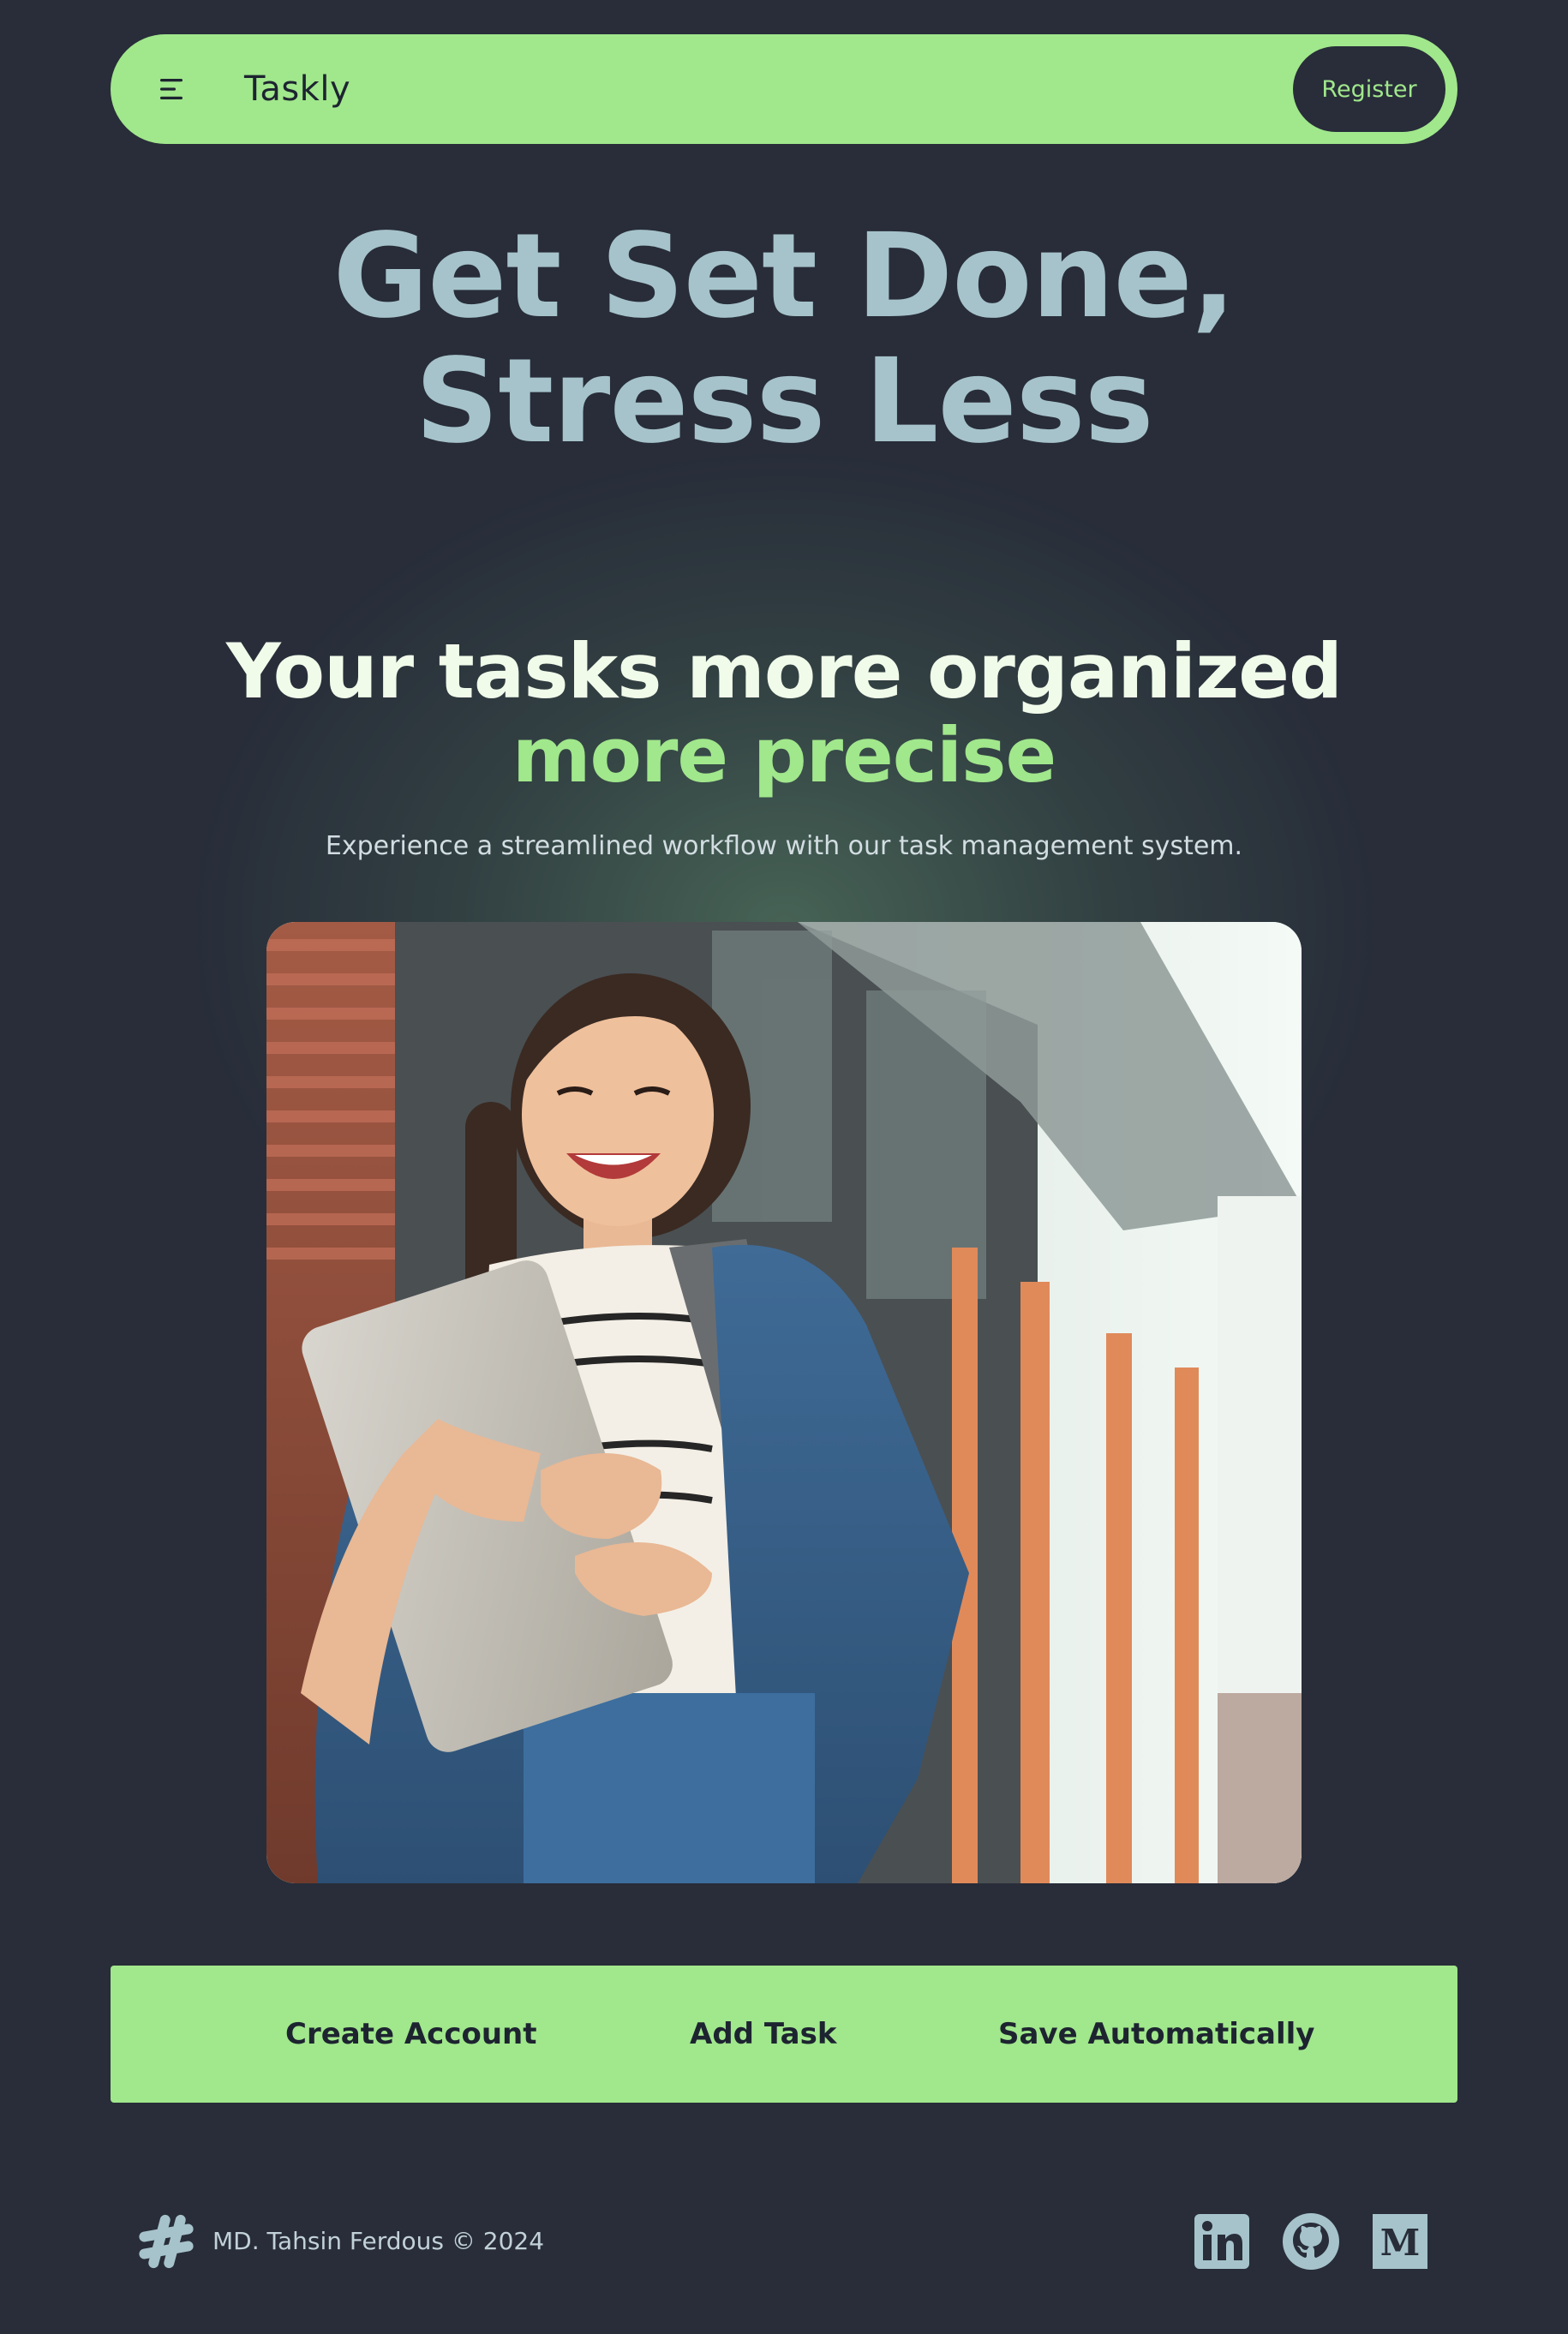 Image resolution: width=1568 pixels, height=2334 pixels. What do you see at coordinates (1311, 2241) in the screenshot?
I see `github-icon` at bounding box center [1311, 2241].